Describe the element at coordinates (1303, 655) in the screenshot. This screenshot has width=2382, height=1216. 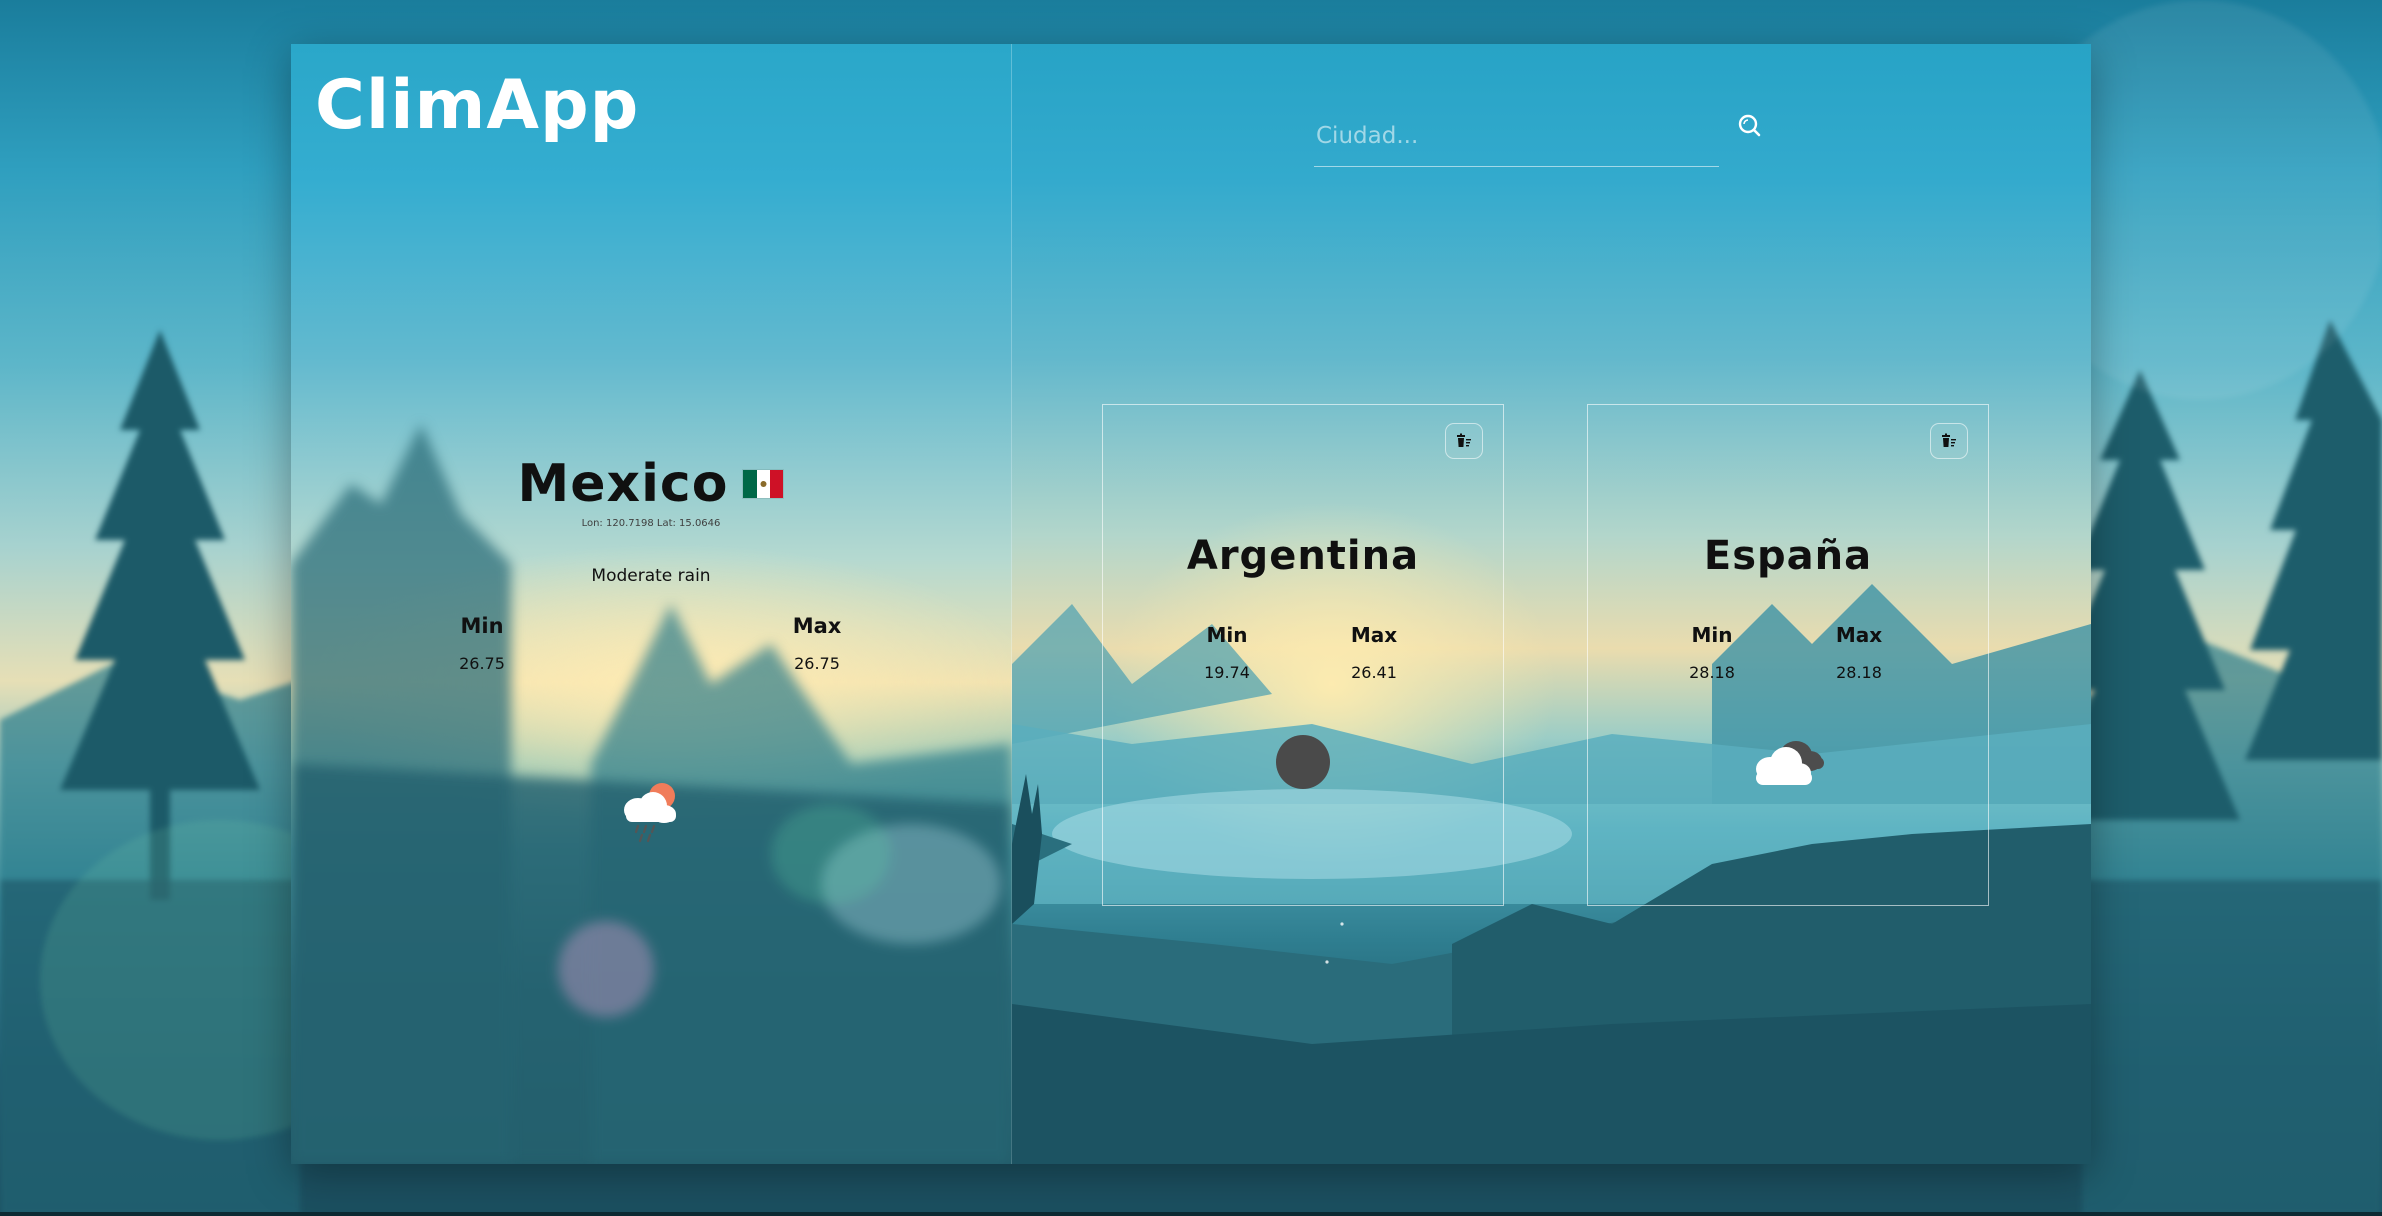
I see `city-card-argentina: Argentina Min 19.74 Max 26.41` at that location.